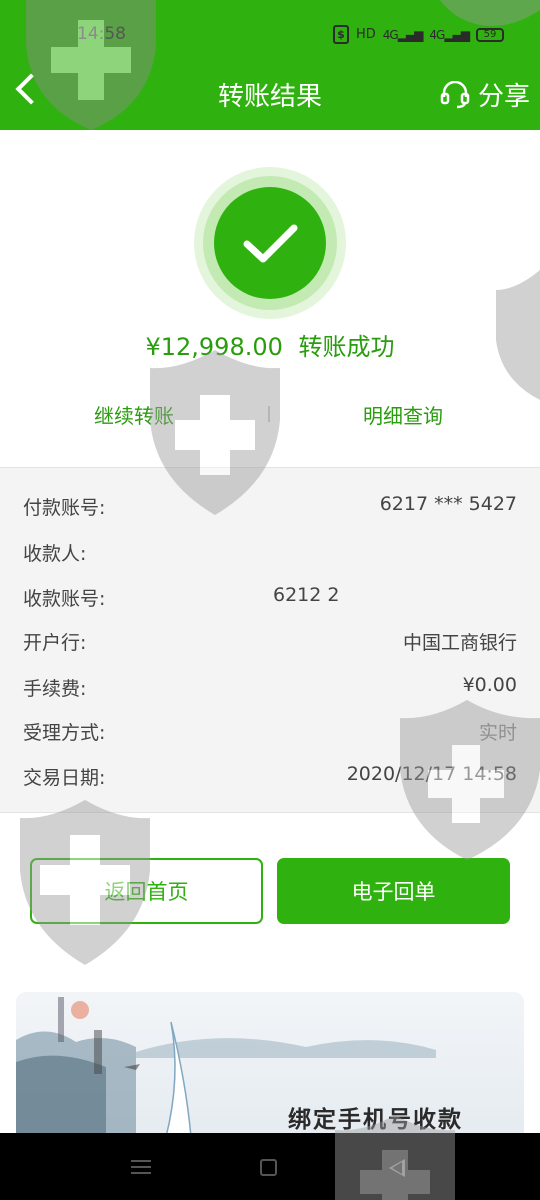  I want to click on detail-value: 6217 *** 5427, so click(448, 504).